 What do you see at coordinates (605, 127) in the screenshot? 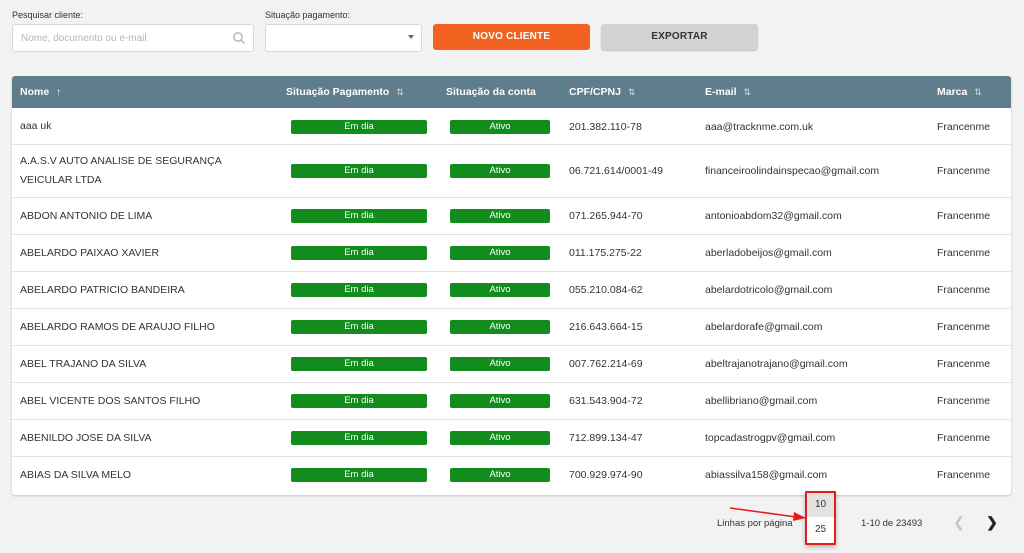
I see `cell-cpf: 201.382.110-78` at bounding box center [605, 127].